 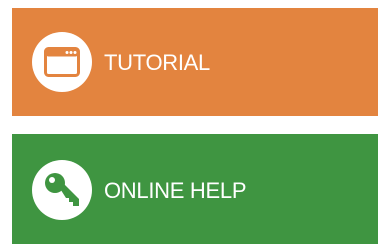 I want to click on tutorial-label: TUTORIAL, so click(x=157, y=62).